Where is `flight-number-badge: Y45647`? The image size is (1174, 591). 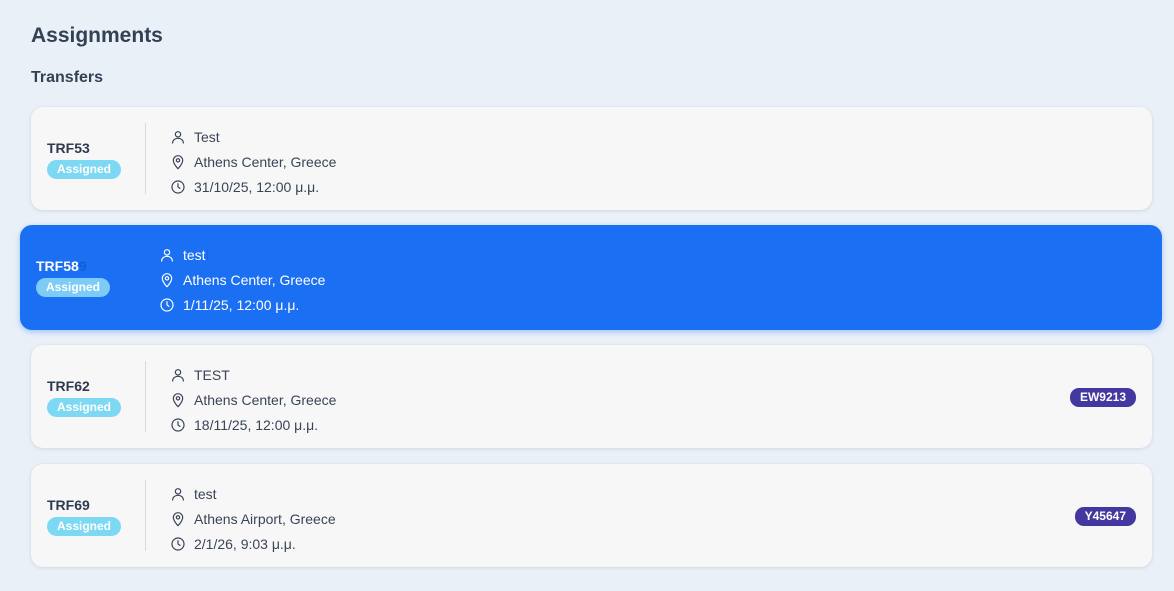 flight-number-badge: Y45647 is located at coordinates (1105, 516).